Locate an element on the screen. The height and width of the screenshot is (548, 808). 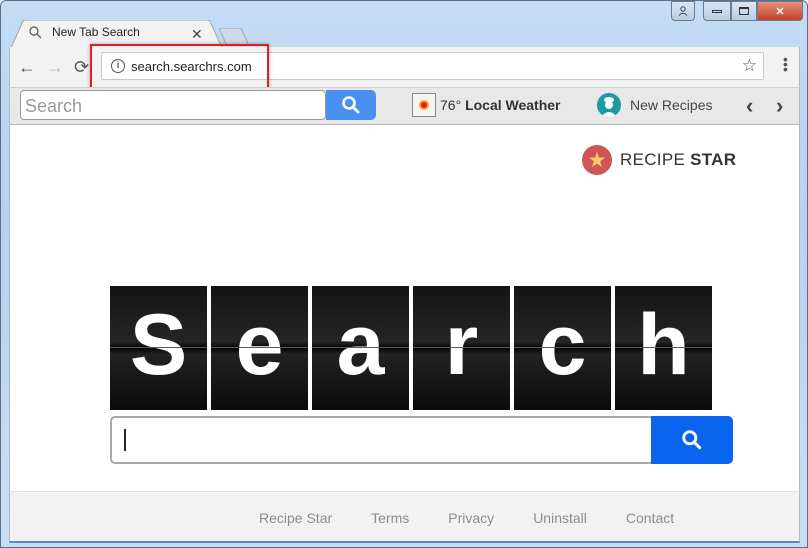
minimize-icon is located at coordinates (717, 11).